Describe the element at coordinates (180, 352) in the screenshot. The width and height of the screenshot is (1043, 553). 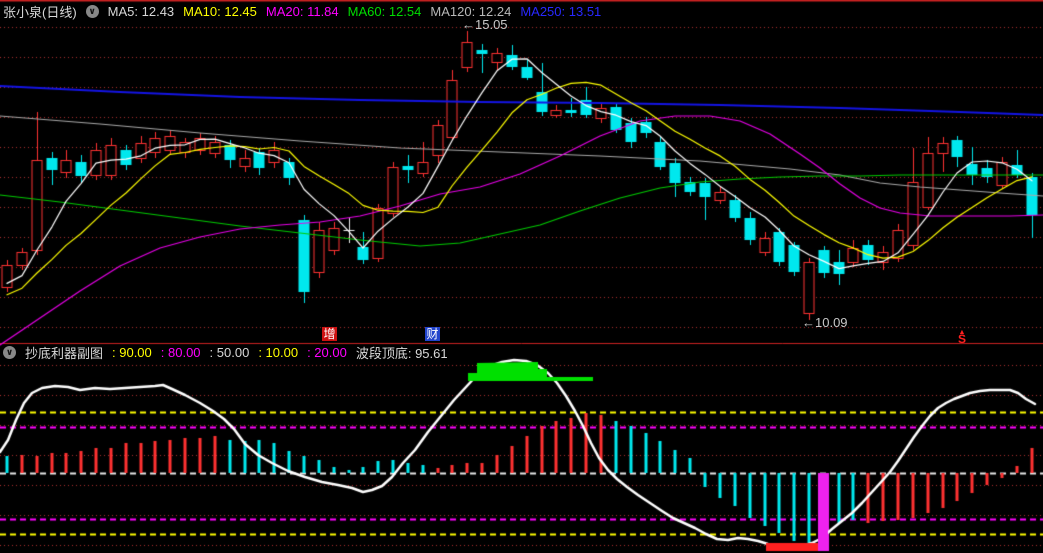
I see `indicator-param-2: : 80.00` at that location.